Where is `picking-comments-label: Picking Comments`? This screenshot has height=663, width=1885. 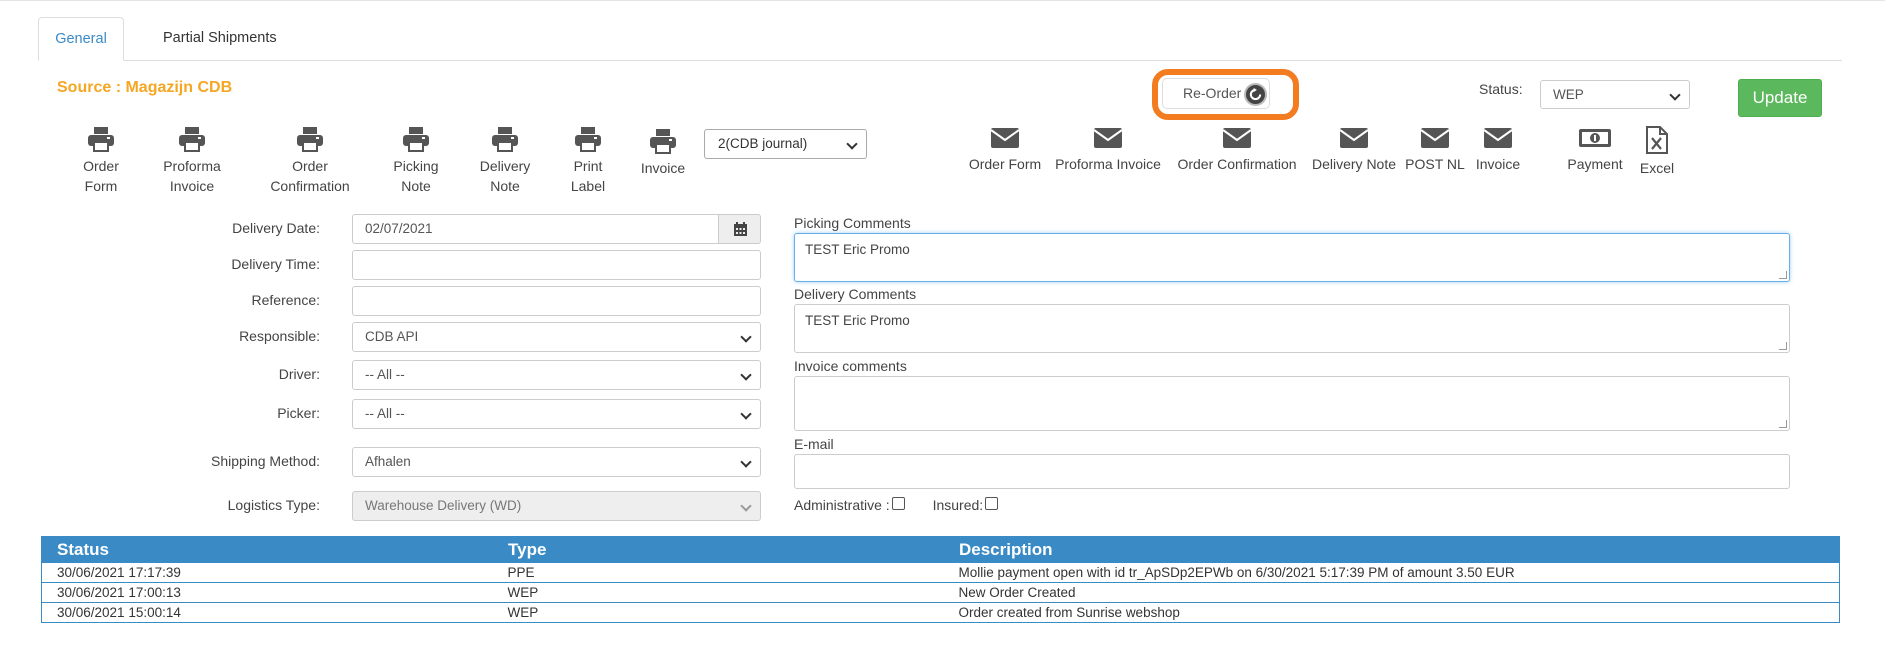
picking-comments-label: Picking Comments is located at coordinates (852, 223).